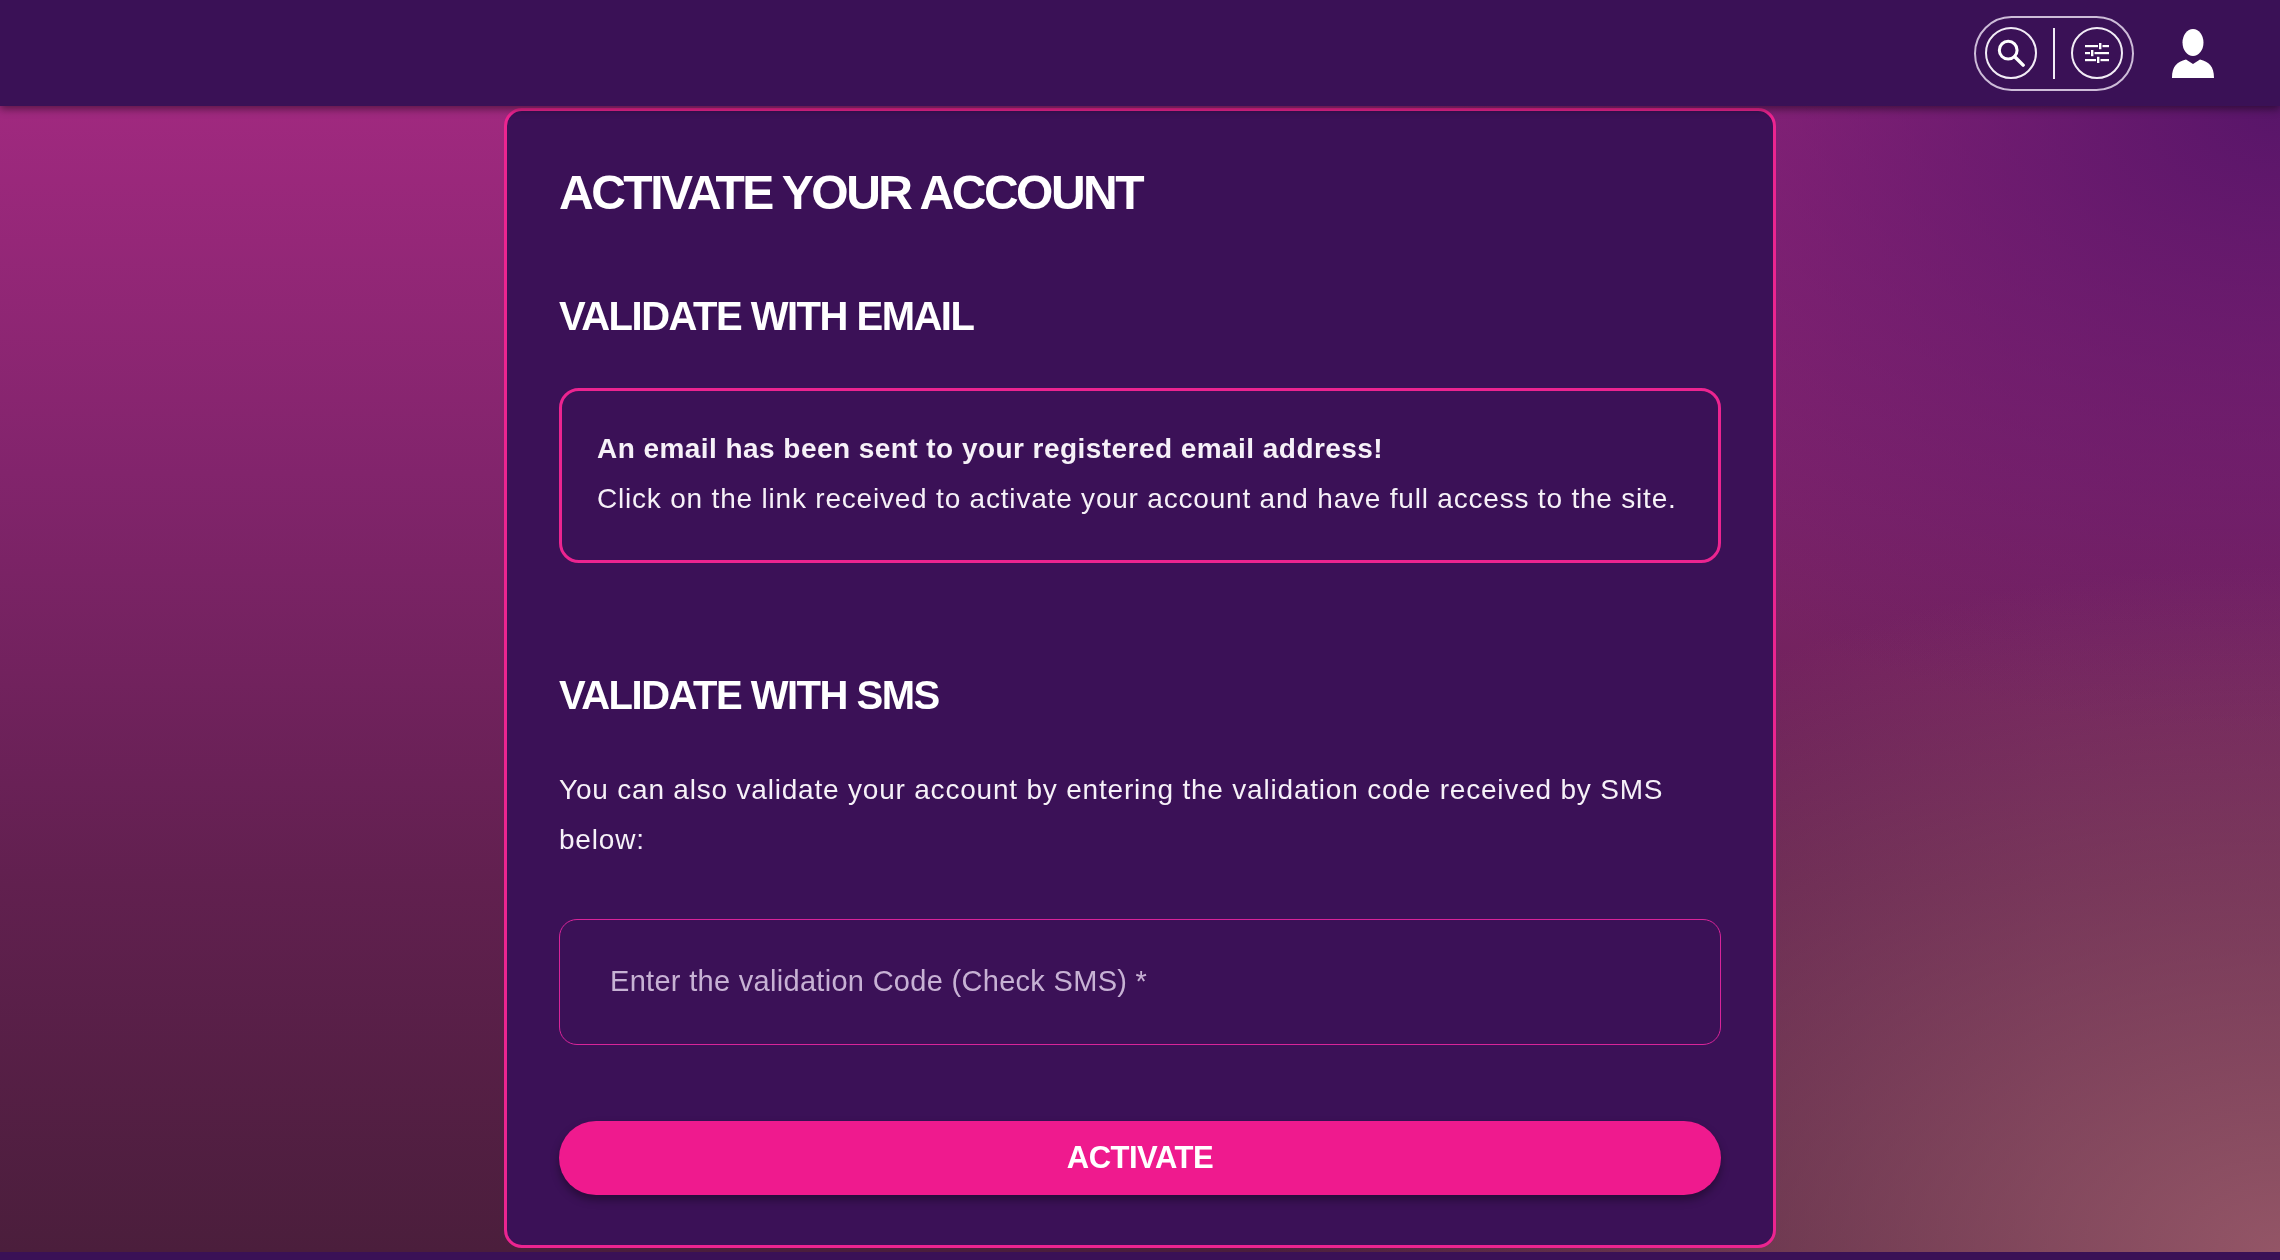  I want to click on notice-headline: An email has been sent to your registered email address!, so click(990, 448).